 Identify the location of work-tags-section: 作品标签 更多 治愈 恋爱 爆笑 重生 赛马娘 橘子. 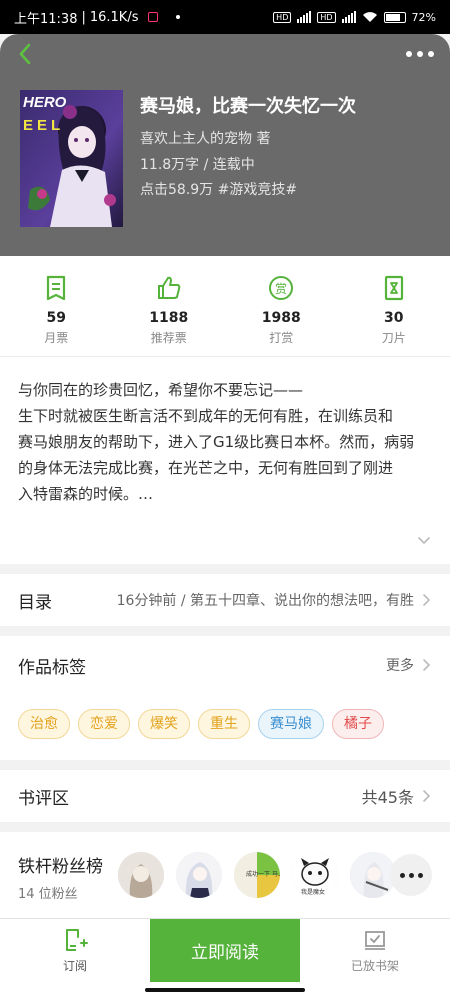
(225, 698).